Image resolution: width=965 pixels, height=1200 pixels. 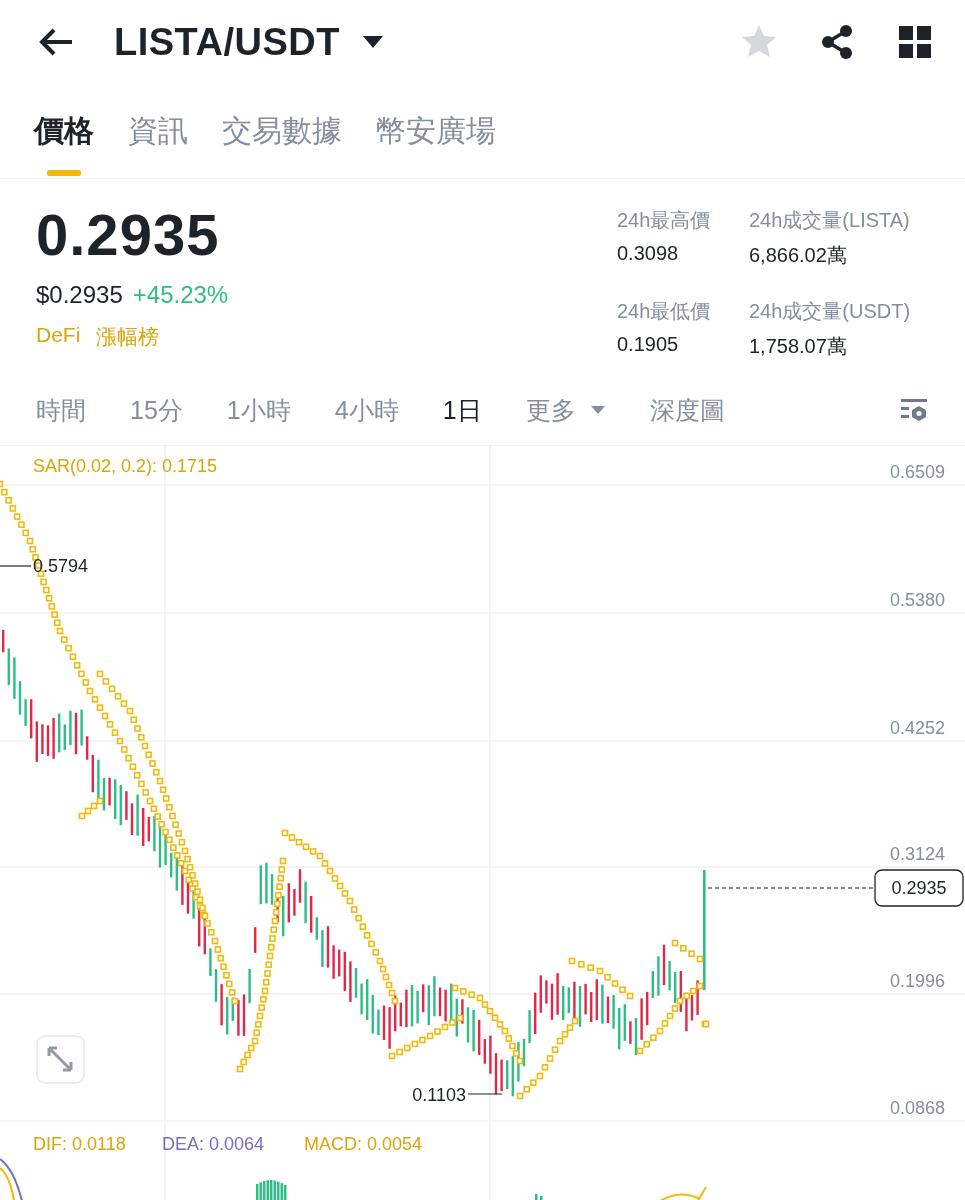 What do you see at coordinates (917, 600) in the screenshot?
I see `price-axis-label: 0.5380` at bounding box center [917, 600].